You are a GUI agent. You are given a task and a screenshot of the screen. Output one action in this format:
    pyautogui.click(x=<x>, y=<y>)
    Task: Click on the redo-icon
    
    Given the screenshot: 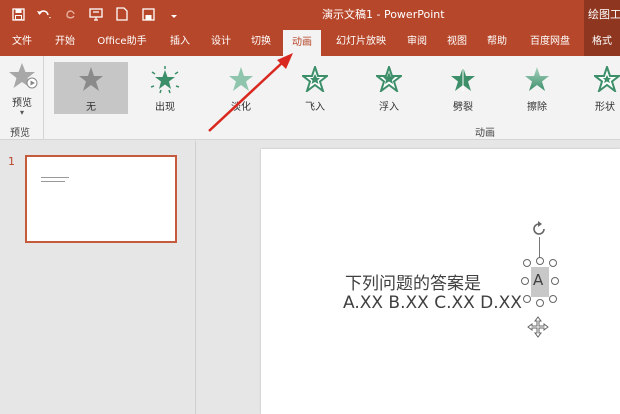 What is the action you would take?
    pyautogui.click(x=70, y=14)
    